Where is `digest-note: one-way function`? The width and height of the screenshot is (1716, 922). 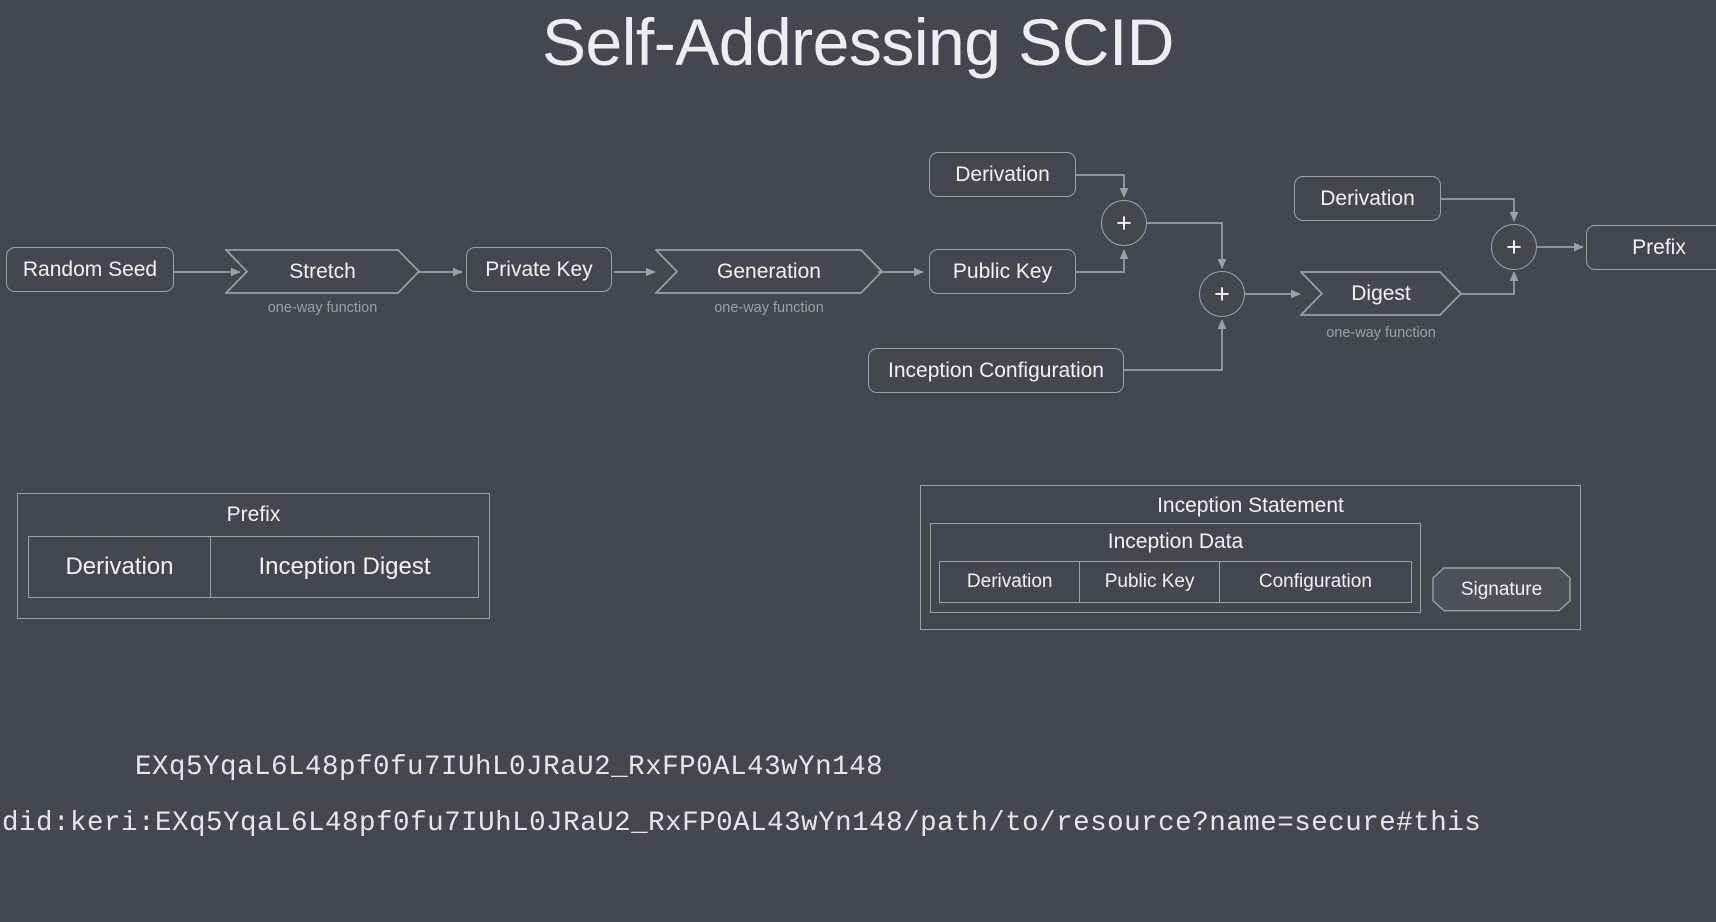 digest-note: one-way function is located at coordinates (1381, 333).